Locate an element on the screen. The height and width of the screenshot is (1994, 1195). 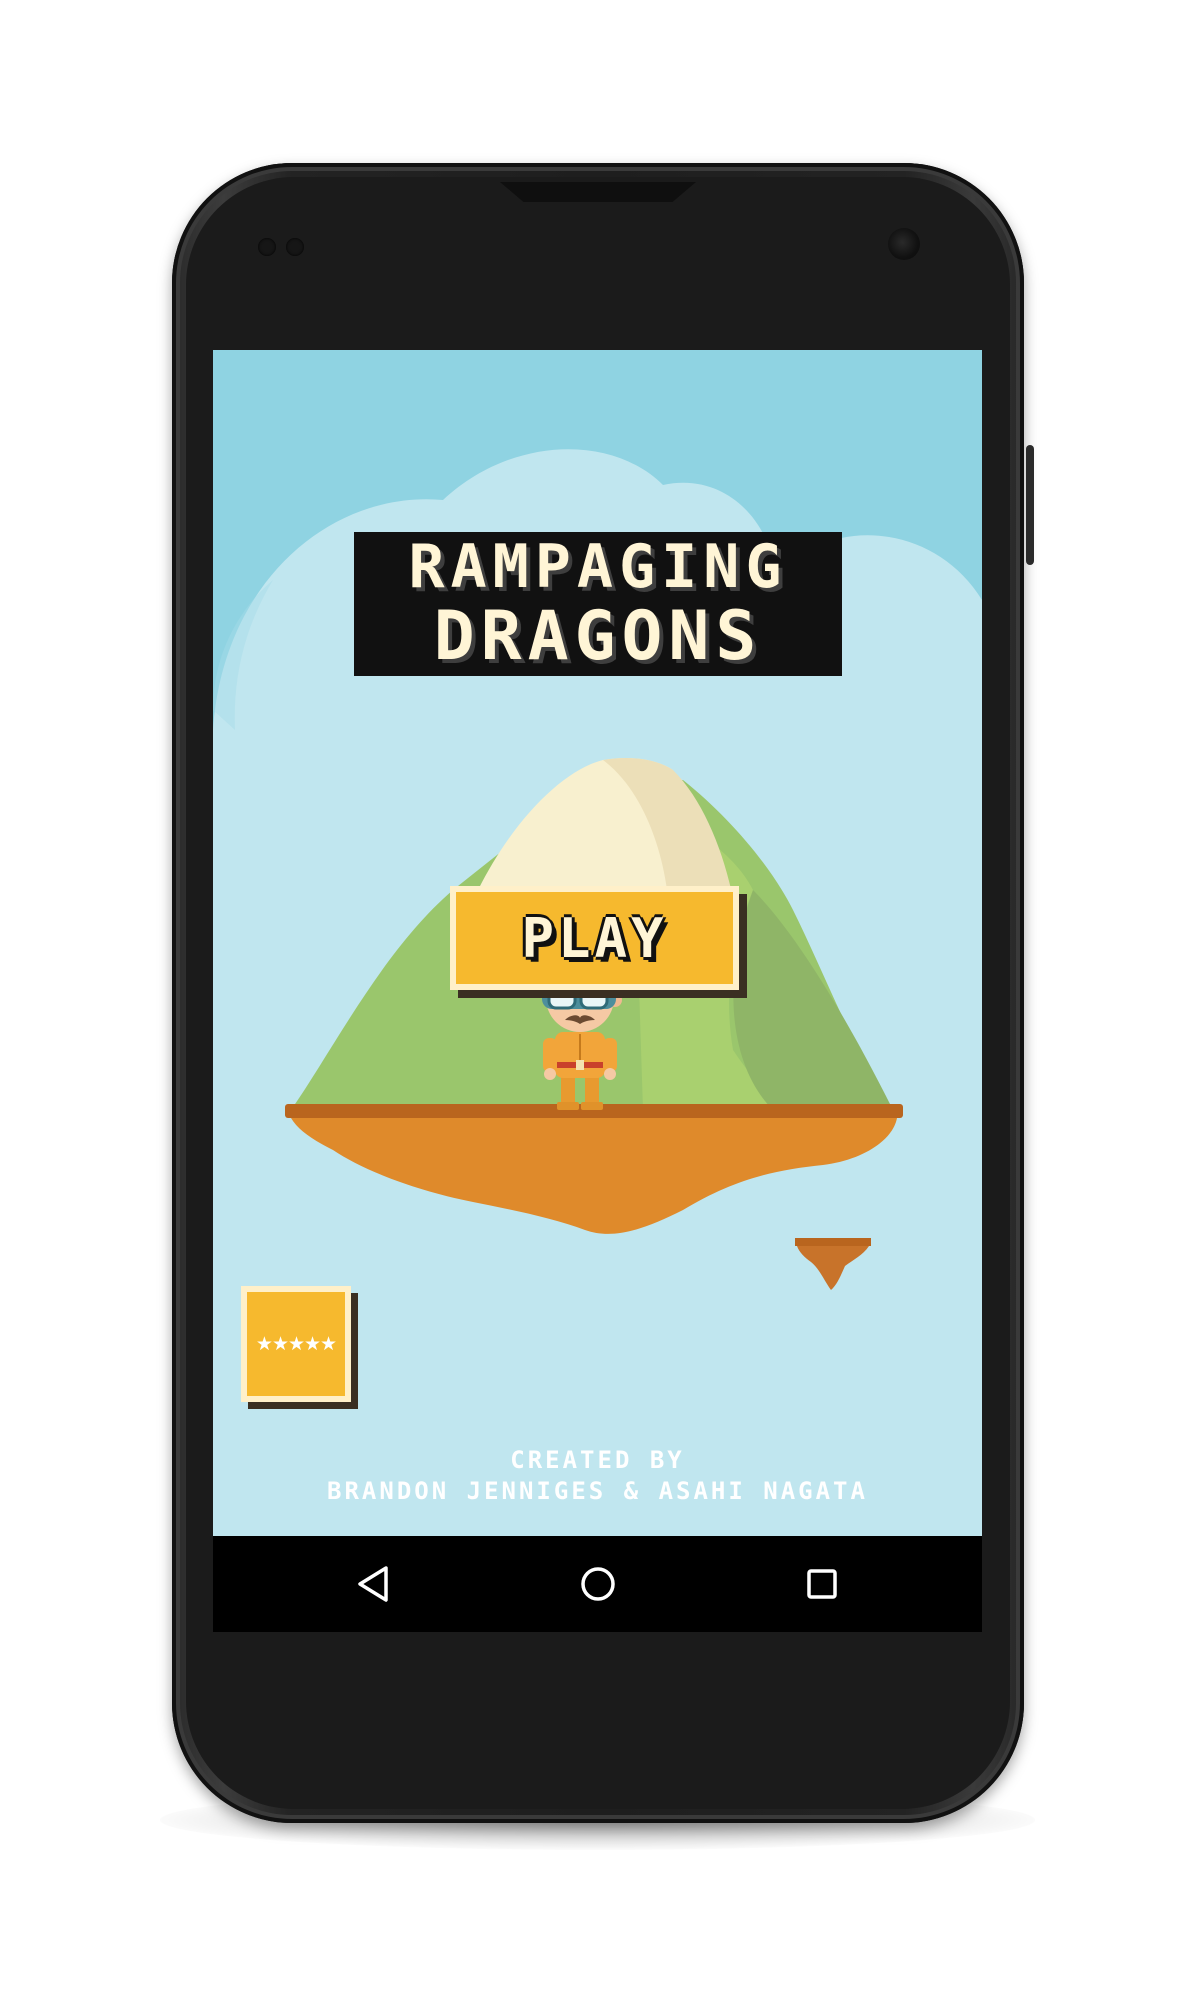
pilot-boot-left is located at coordinates (568, 1106).